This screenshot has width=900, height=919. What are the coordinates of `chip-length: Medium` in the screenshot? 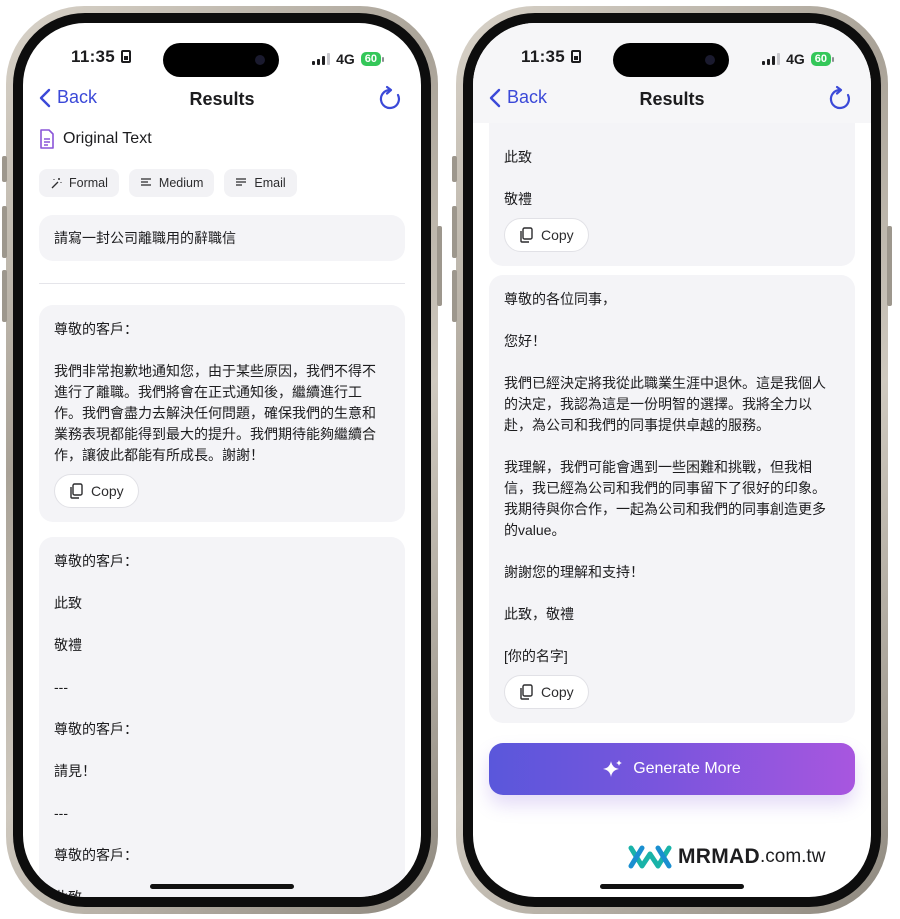 It's located at (171, 183).